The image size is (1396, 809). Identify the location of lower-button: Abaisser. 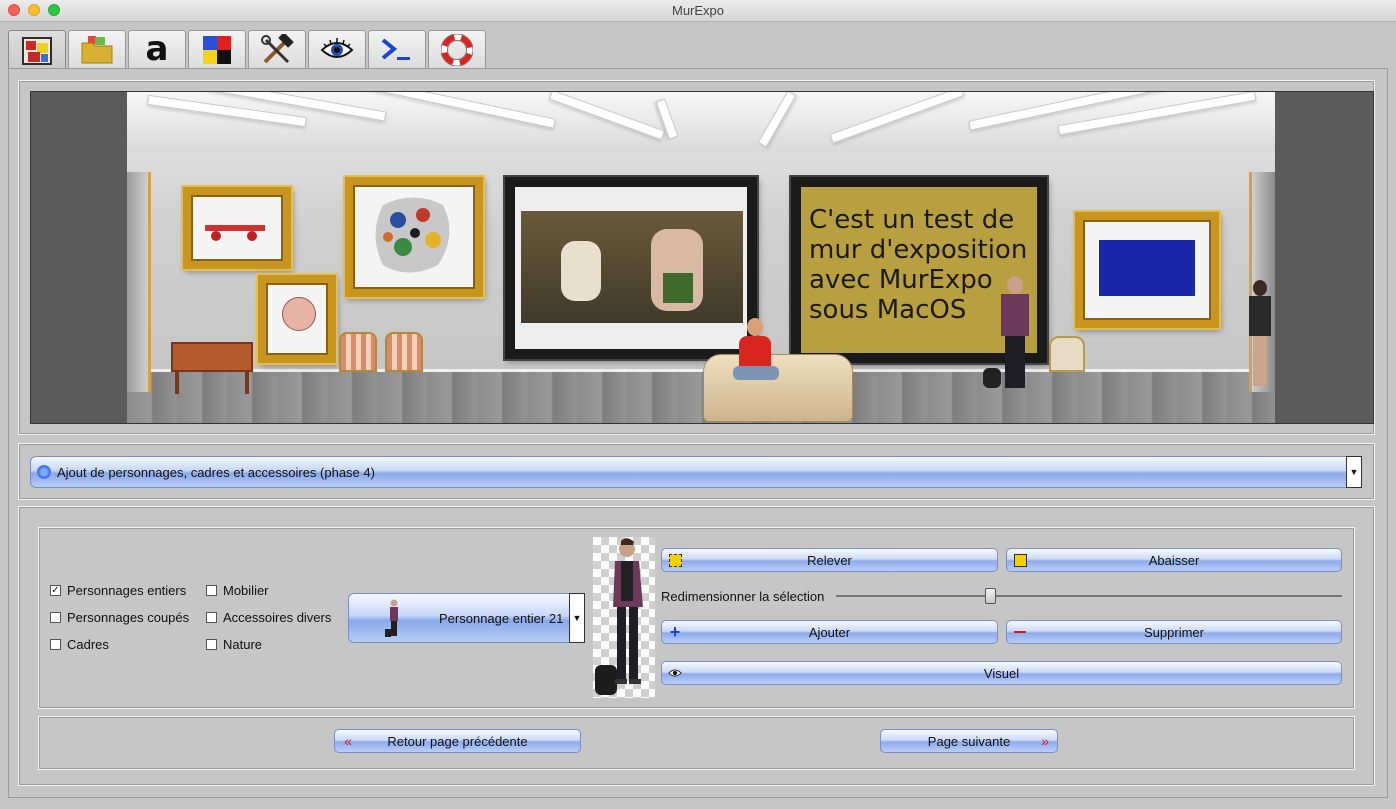
(1174, 560).